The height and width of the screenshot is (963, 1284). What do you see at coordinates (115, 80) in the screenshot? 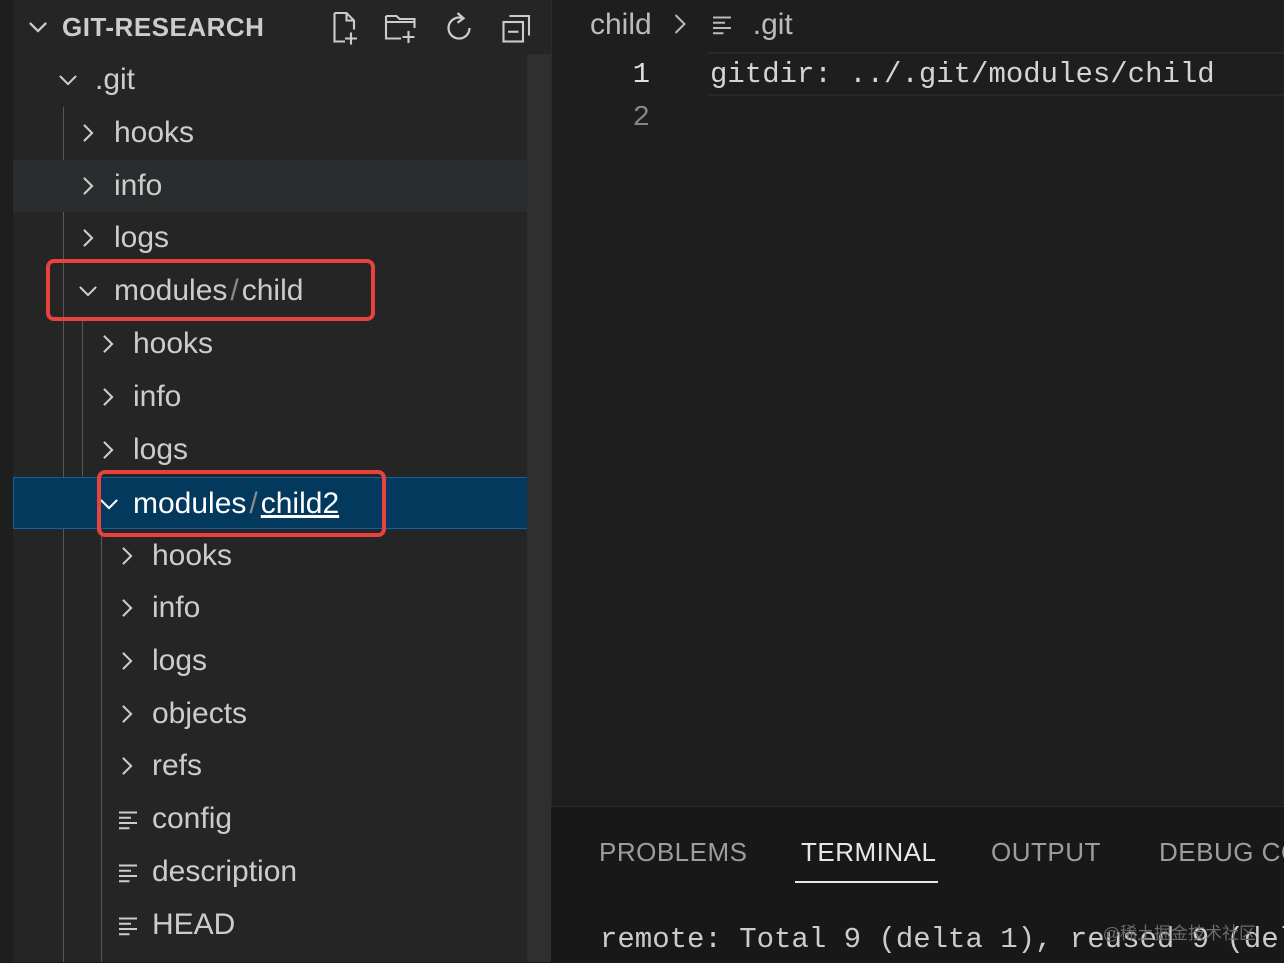
I see `tree-item-label: .git` at bounding box center [115, 80].